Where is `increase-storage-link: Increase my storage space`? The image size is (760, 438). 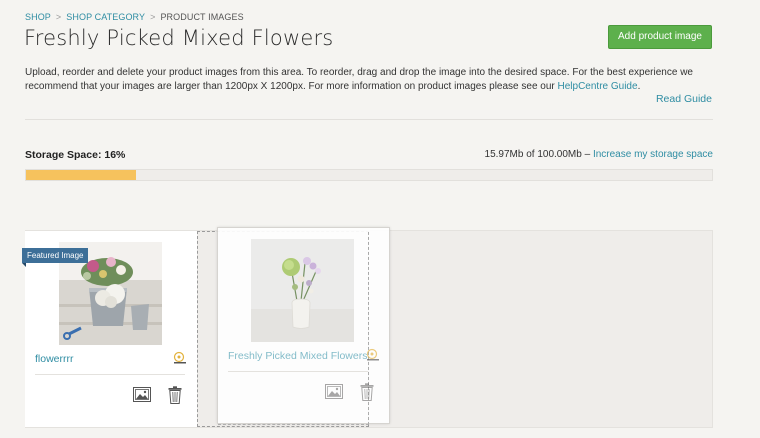 increase-storage-link: Increase my storage space is located at coordinates (653, 154).